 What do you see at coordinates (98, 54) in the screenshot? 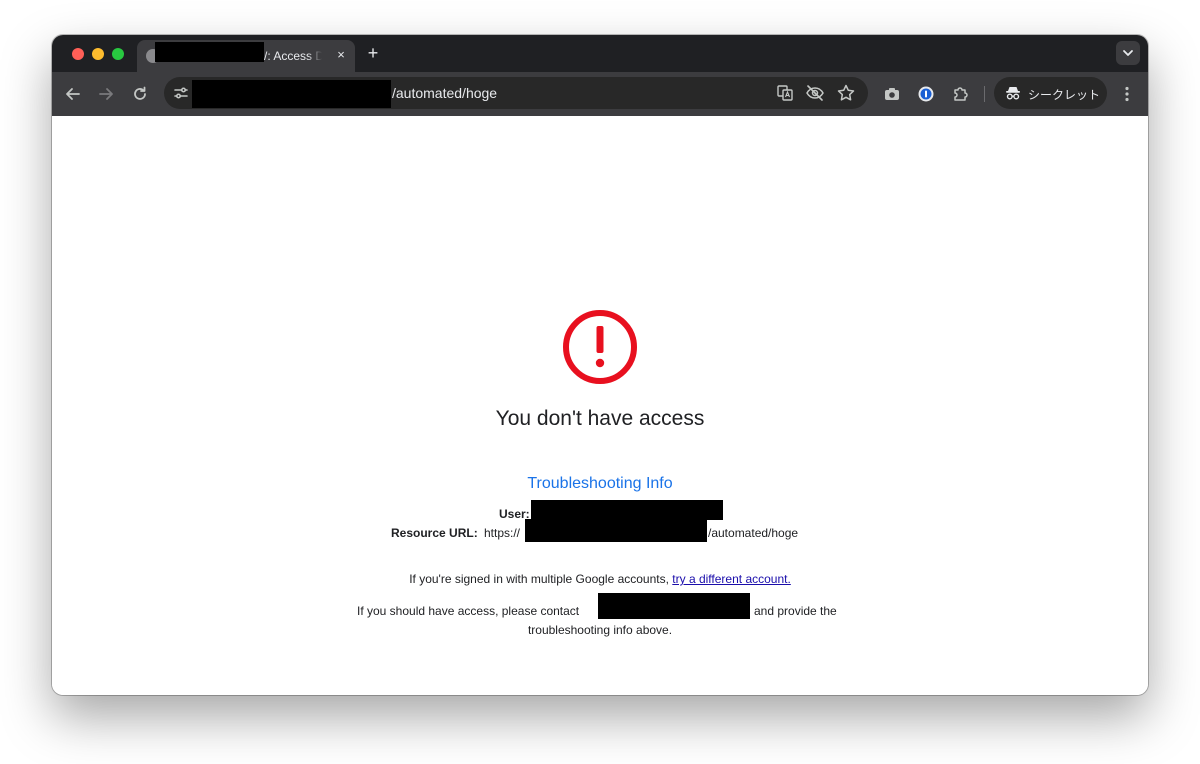
I see `minimize-window-button` at bounding box center [98, 54].